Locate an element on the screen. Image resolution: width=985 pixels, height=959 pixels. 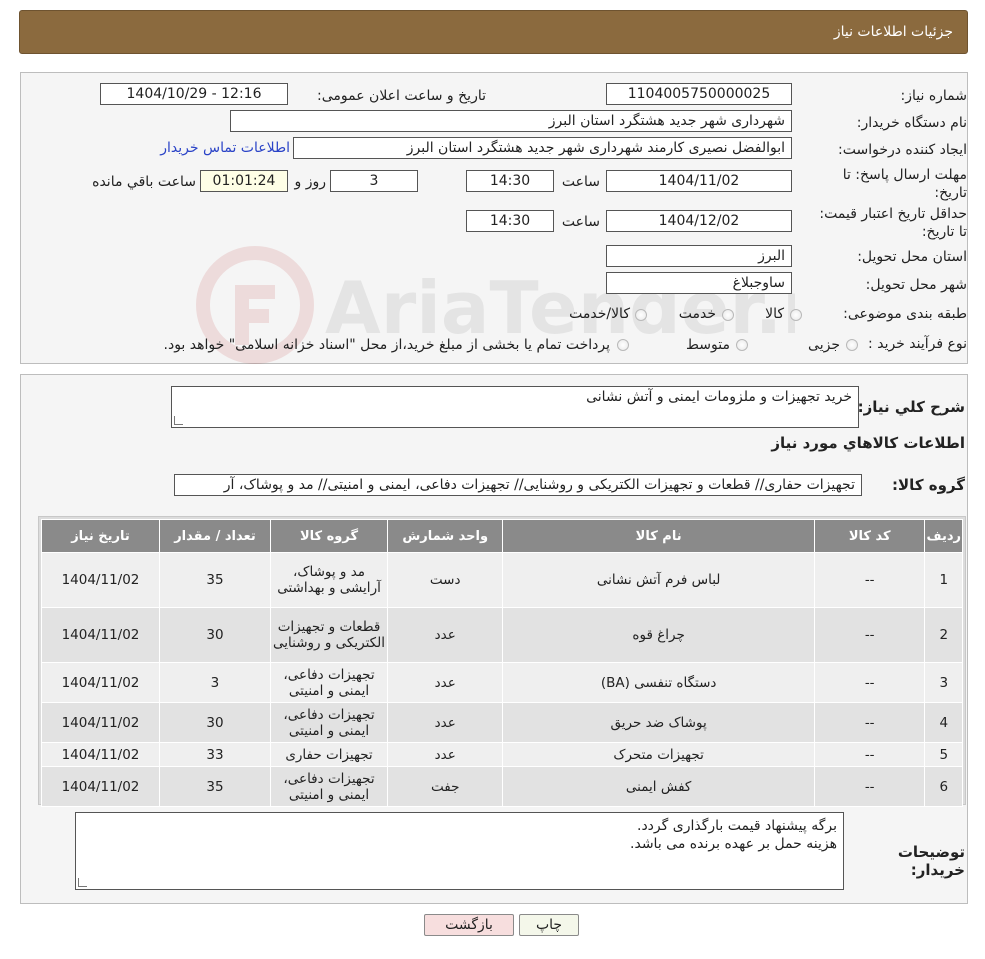
cell-name: کفش ایمنی is located at coordinates (658, 786).